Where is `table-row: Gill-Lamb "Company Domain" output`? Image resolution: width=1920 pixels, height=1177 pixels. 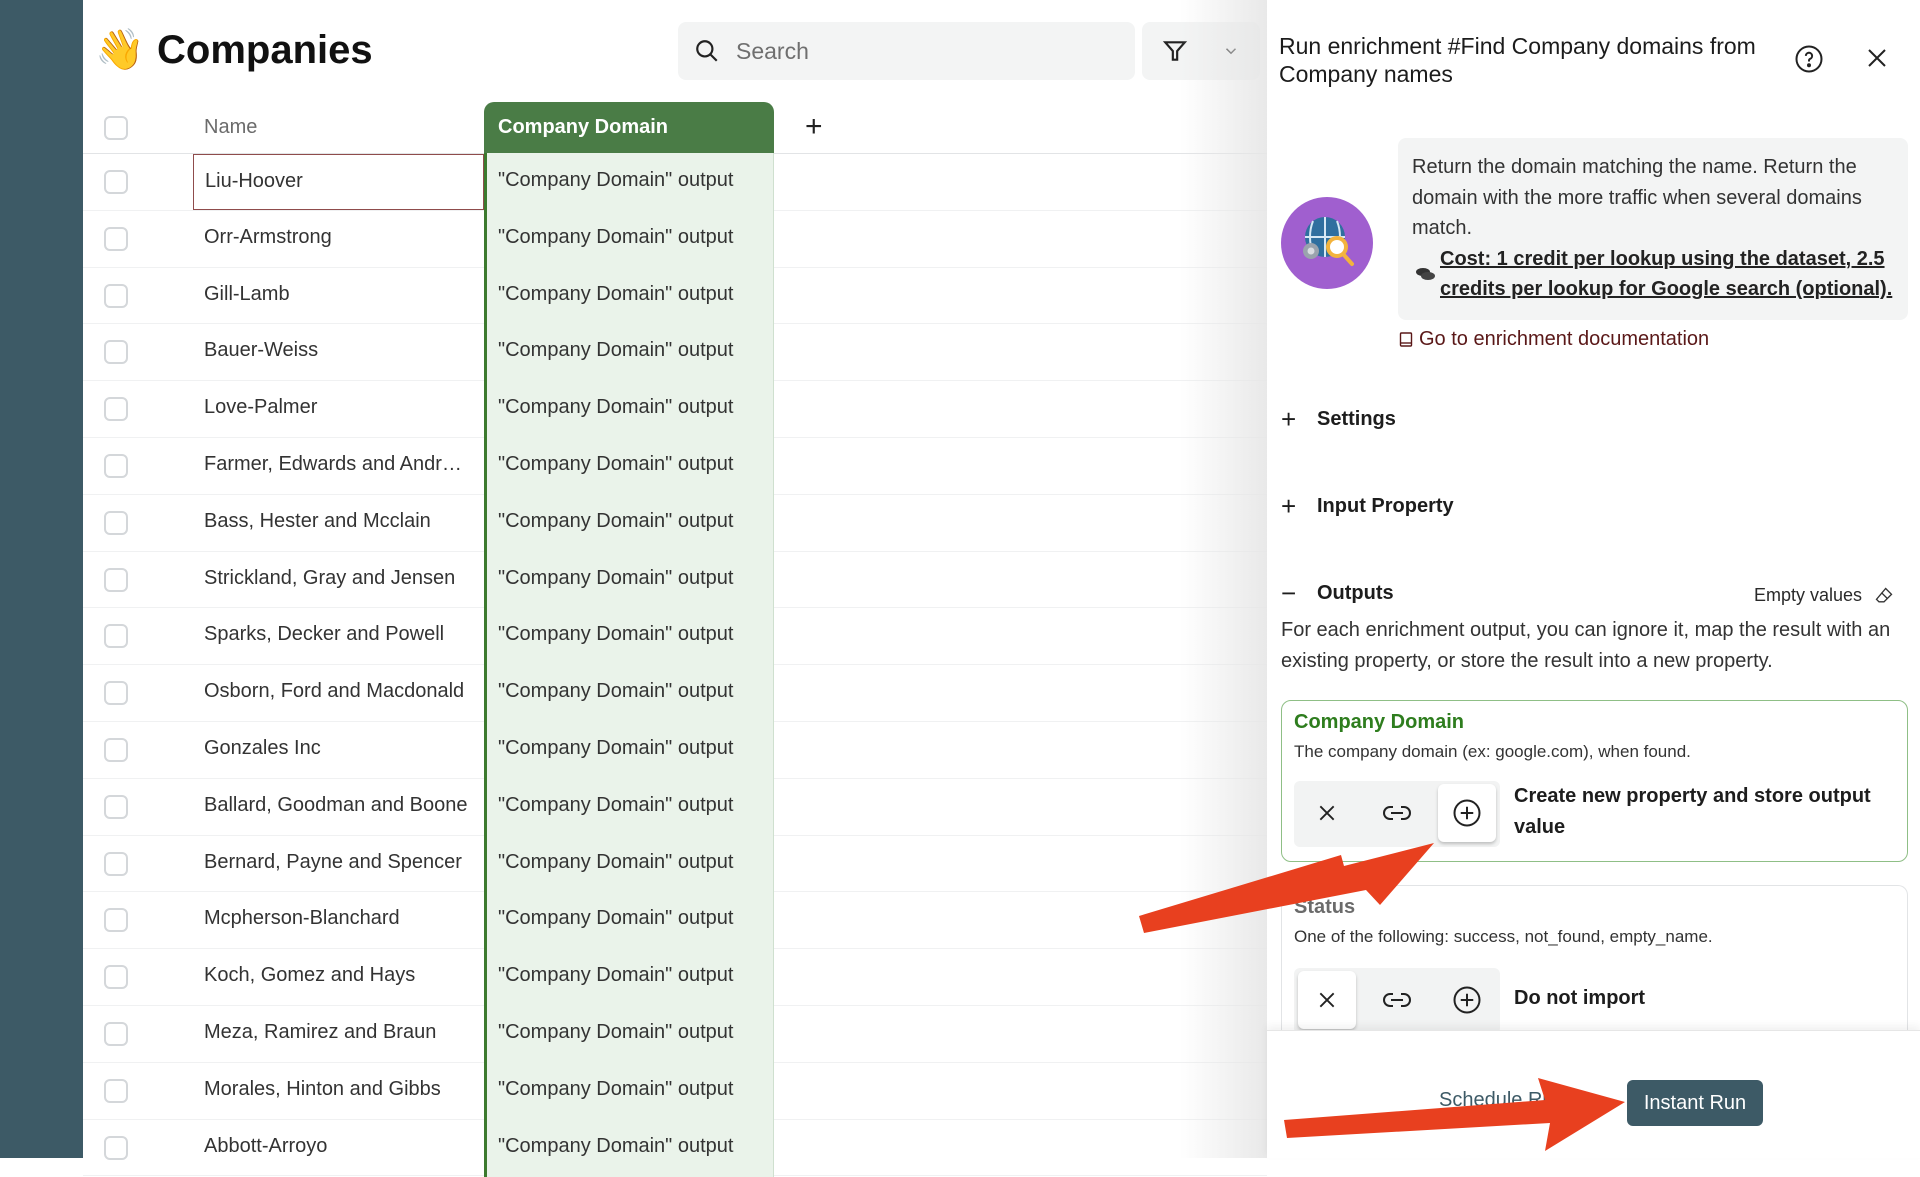 table-row: Gill-Lamb "Company Domain" output is located at coordinates (675, 295).